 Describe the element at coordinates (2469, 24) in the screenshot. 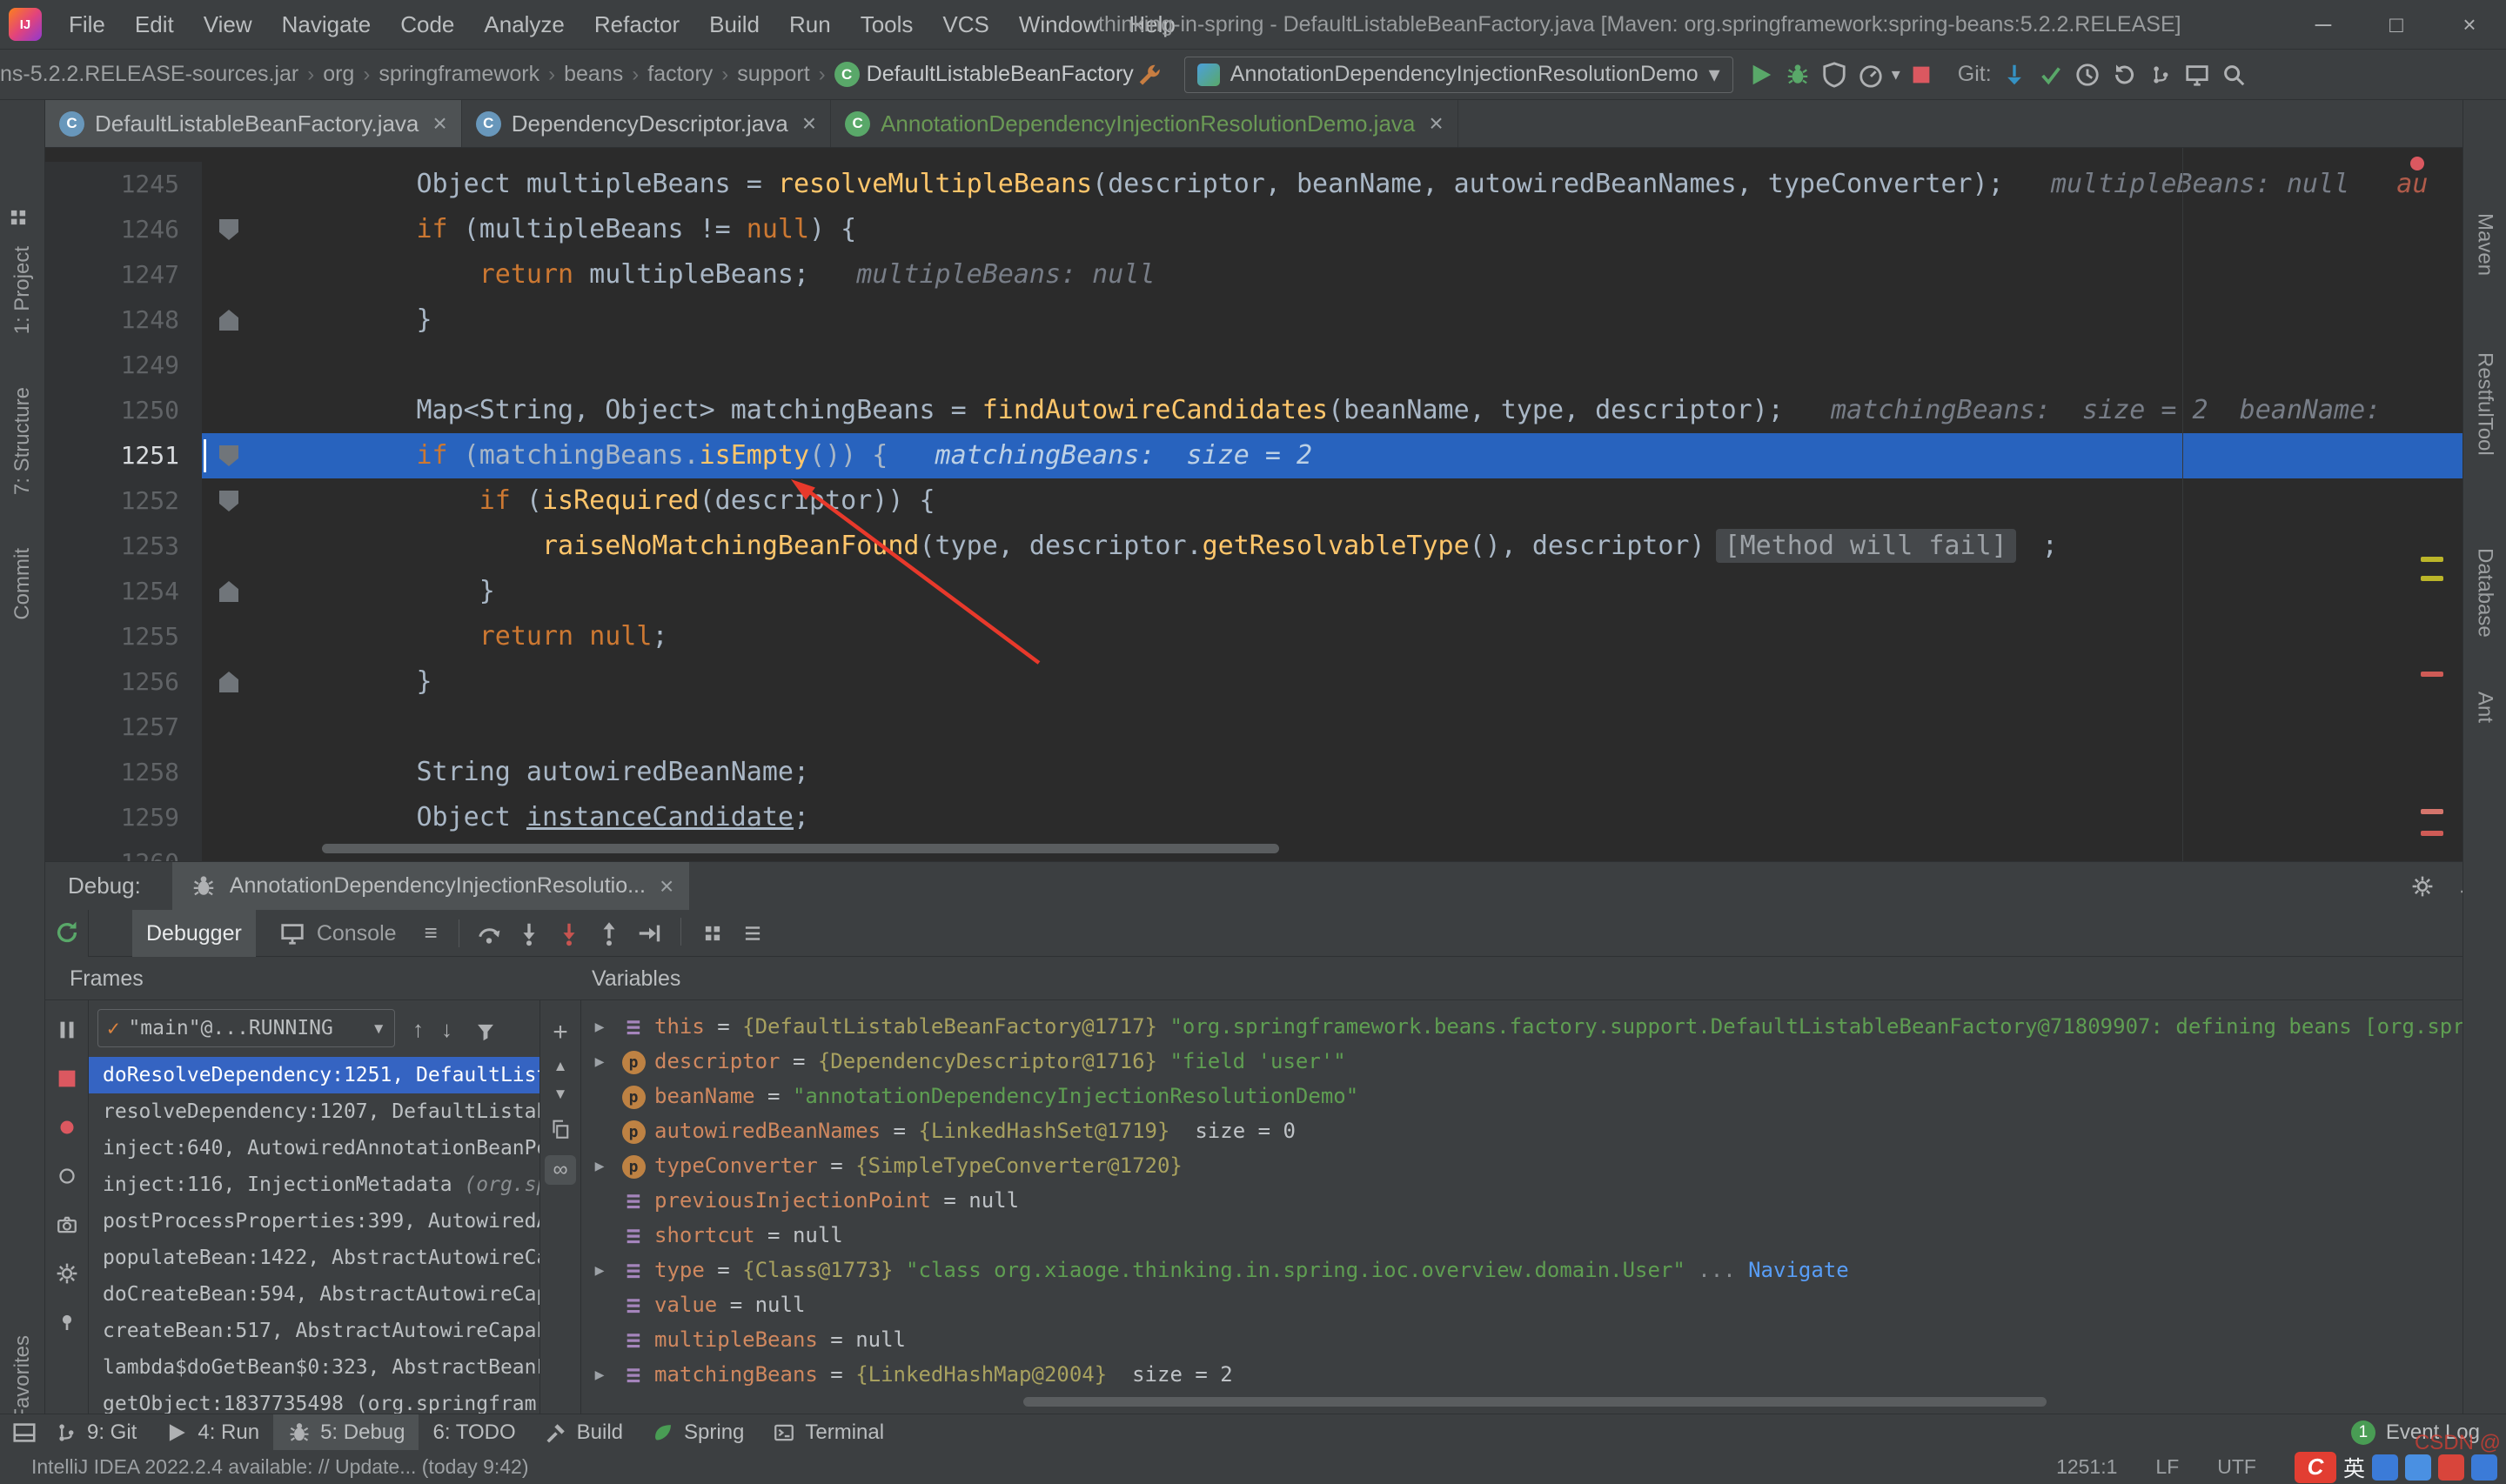

I see `close-button: ×` at that location.